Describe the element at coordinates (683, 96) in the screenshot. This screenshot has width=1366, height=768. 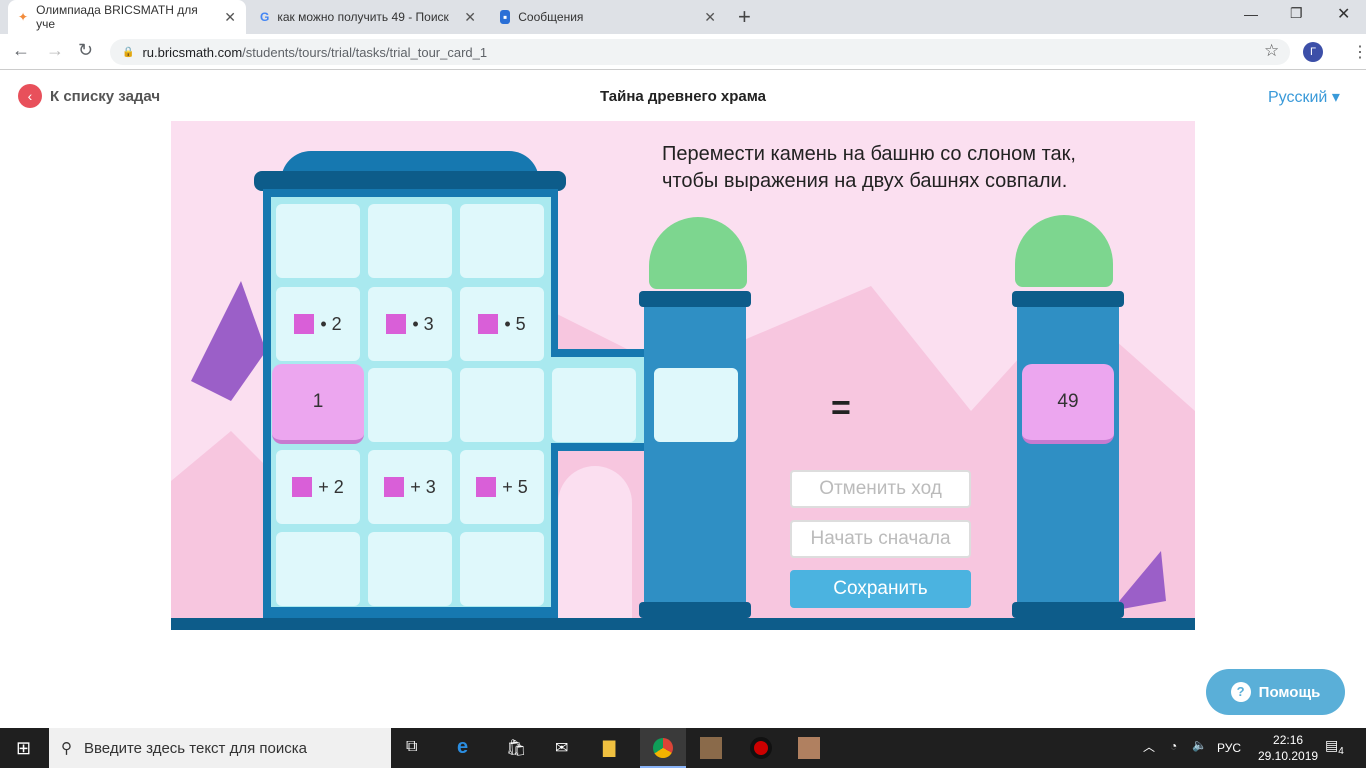
I see `page-title: Тайна древнего храма` at that location.